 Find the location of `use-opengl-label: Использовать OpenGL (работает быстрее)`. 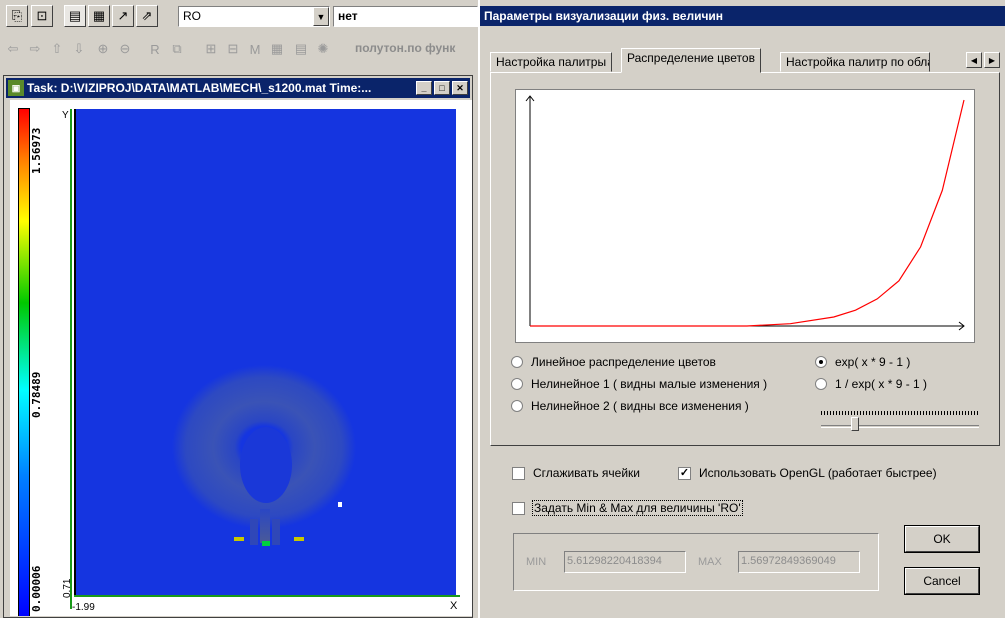

use-opengl-label: Использовать OpenGL (работает быстрее) is located at coordinates (818, 473).